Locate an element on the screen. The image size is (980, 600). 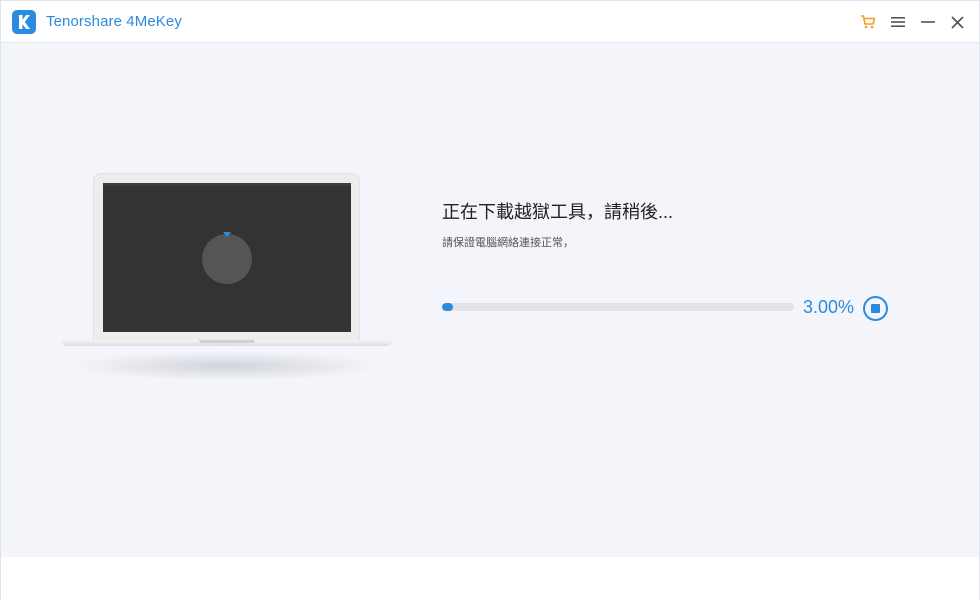
stop-button is located at coordinates (875, 308).